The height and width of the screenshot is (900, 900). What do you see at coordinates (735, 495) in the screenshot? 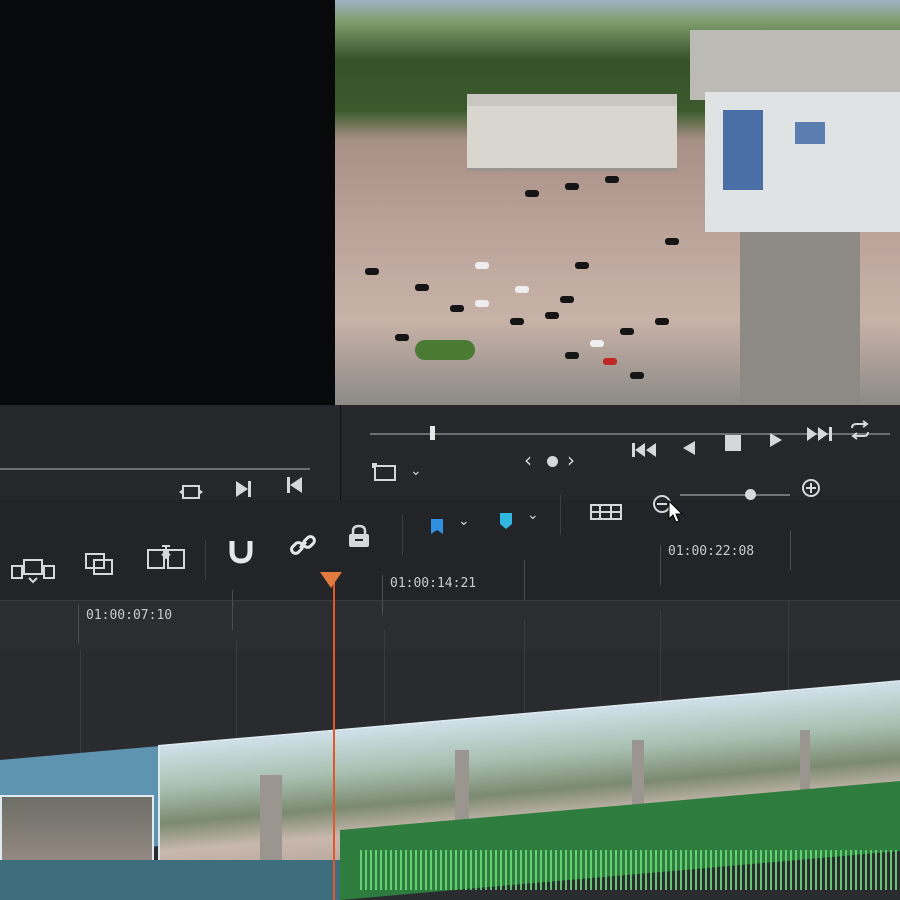
I see `zoom-slider-track` at bounding box center [735, 495].